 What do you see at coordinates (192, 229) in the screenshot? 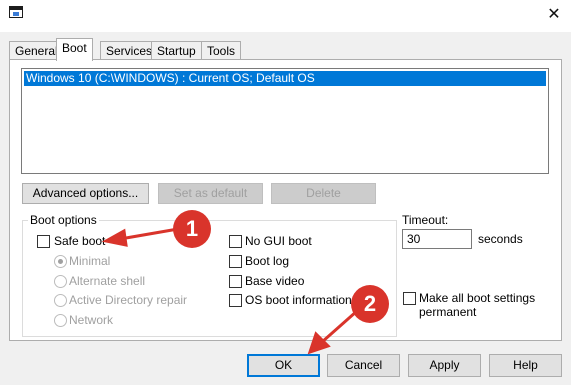
I see `annotation-badge-1: 1` at bounding box center [192, 229].